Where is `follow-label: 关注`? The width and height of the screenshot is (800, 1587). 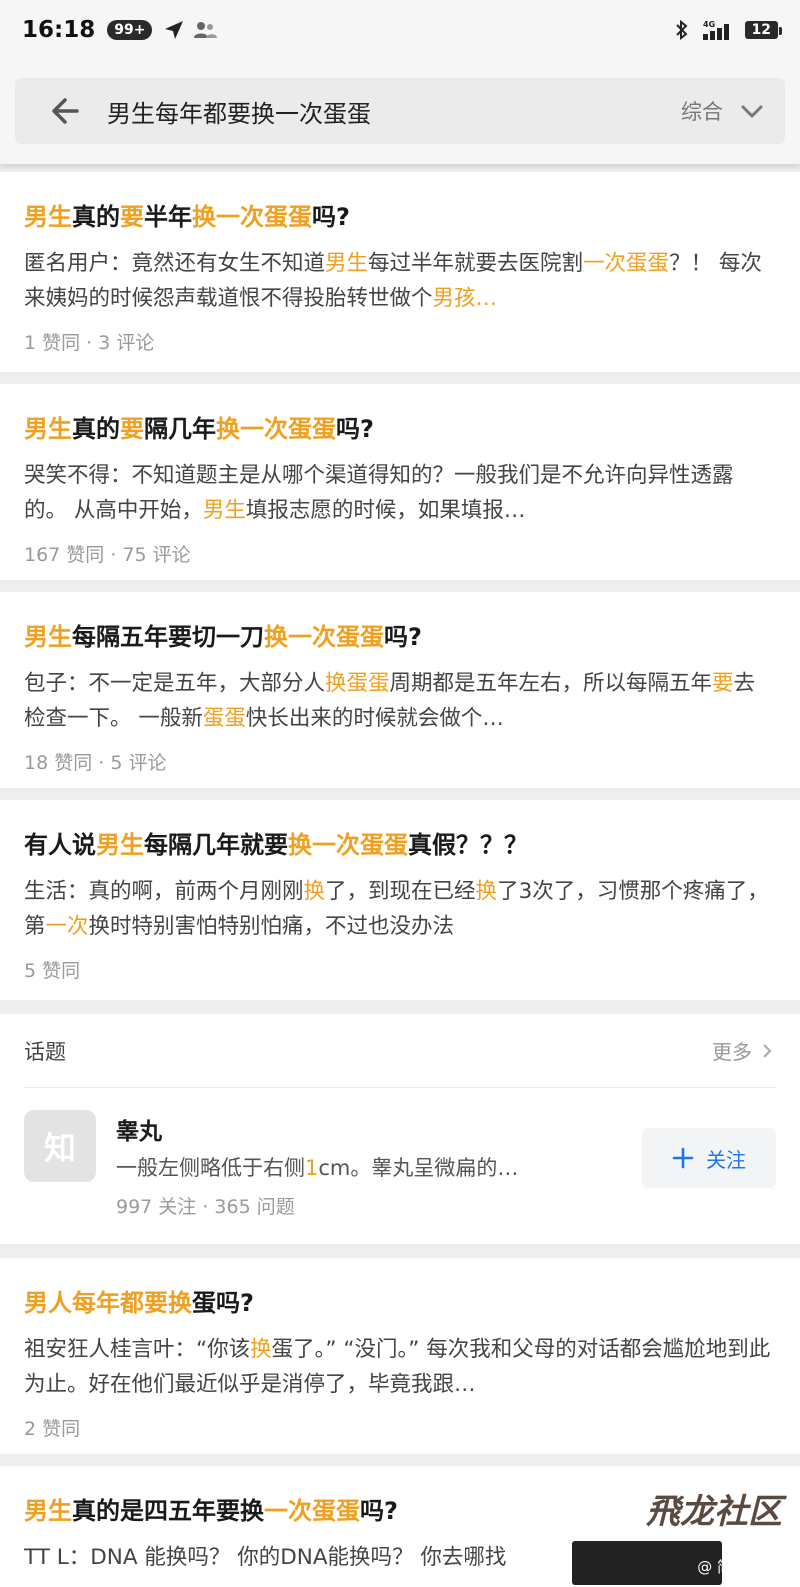 follow-label: 关注 is located at coordinates (726, 1159).